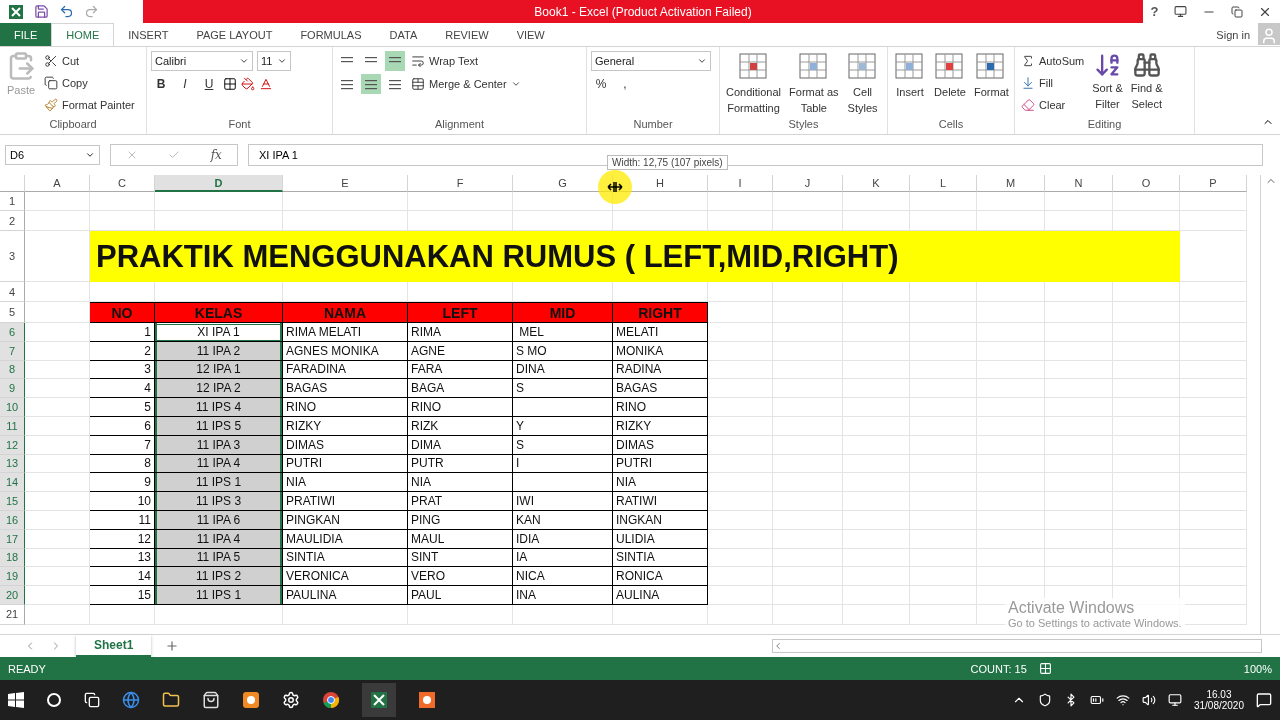  What do you see at coordinates (778, 646) in the screenshot?
I see `scroll-left-icon` at bounding box center [778, 646].